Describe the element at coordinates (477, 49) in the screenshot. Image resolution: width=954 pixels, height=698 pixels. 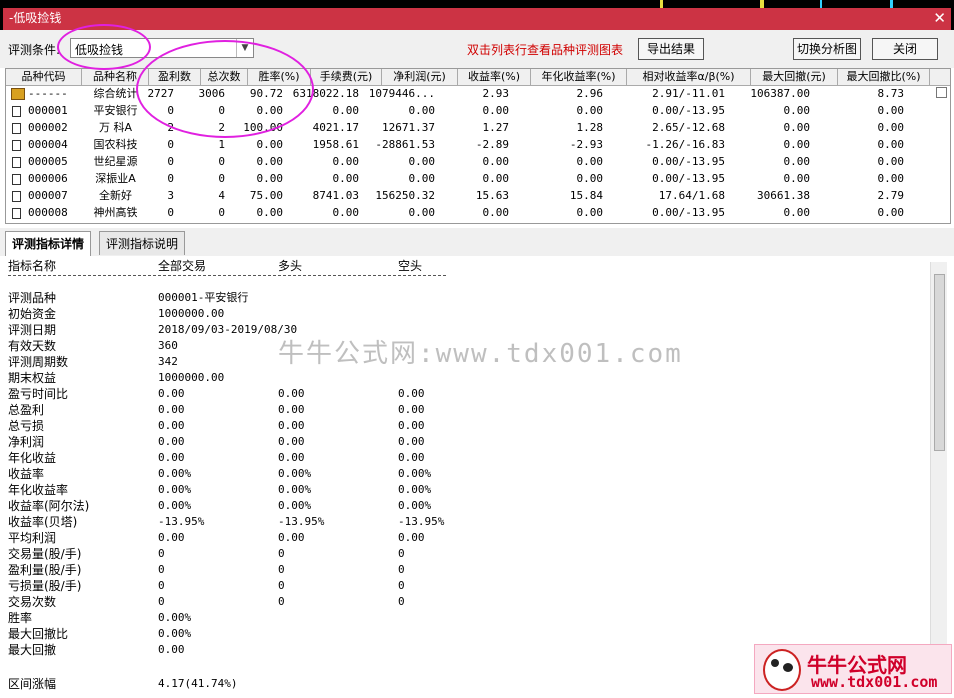
I see `toolbar: 评测条件: 低吸捡钱 ▼ 双击列表行查看品种评测图表 导出结果 切换分析图 关闭` at that location.